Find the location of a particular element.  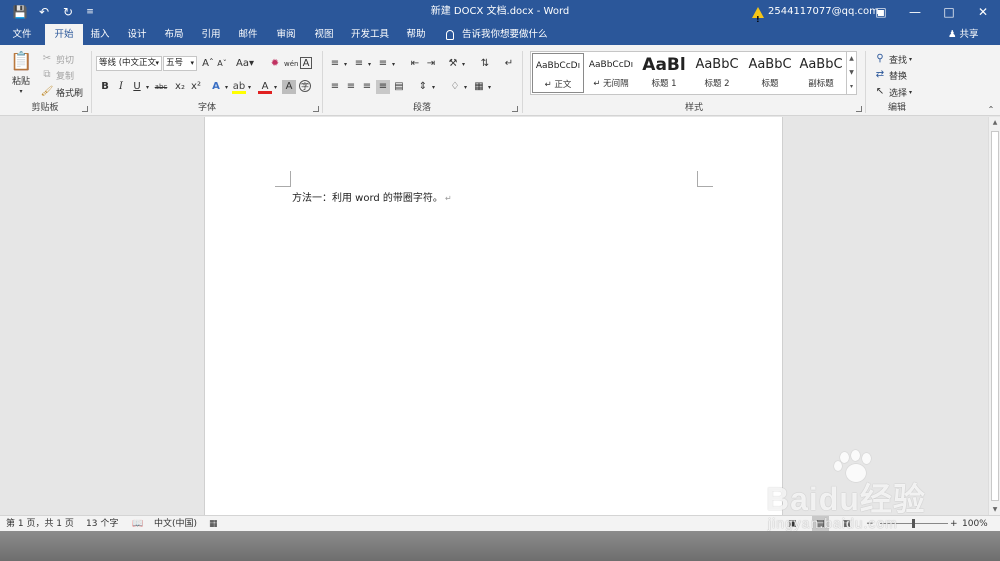

font-color-button: A ▾ is located at coordinates (267, 87).